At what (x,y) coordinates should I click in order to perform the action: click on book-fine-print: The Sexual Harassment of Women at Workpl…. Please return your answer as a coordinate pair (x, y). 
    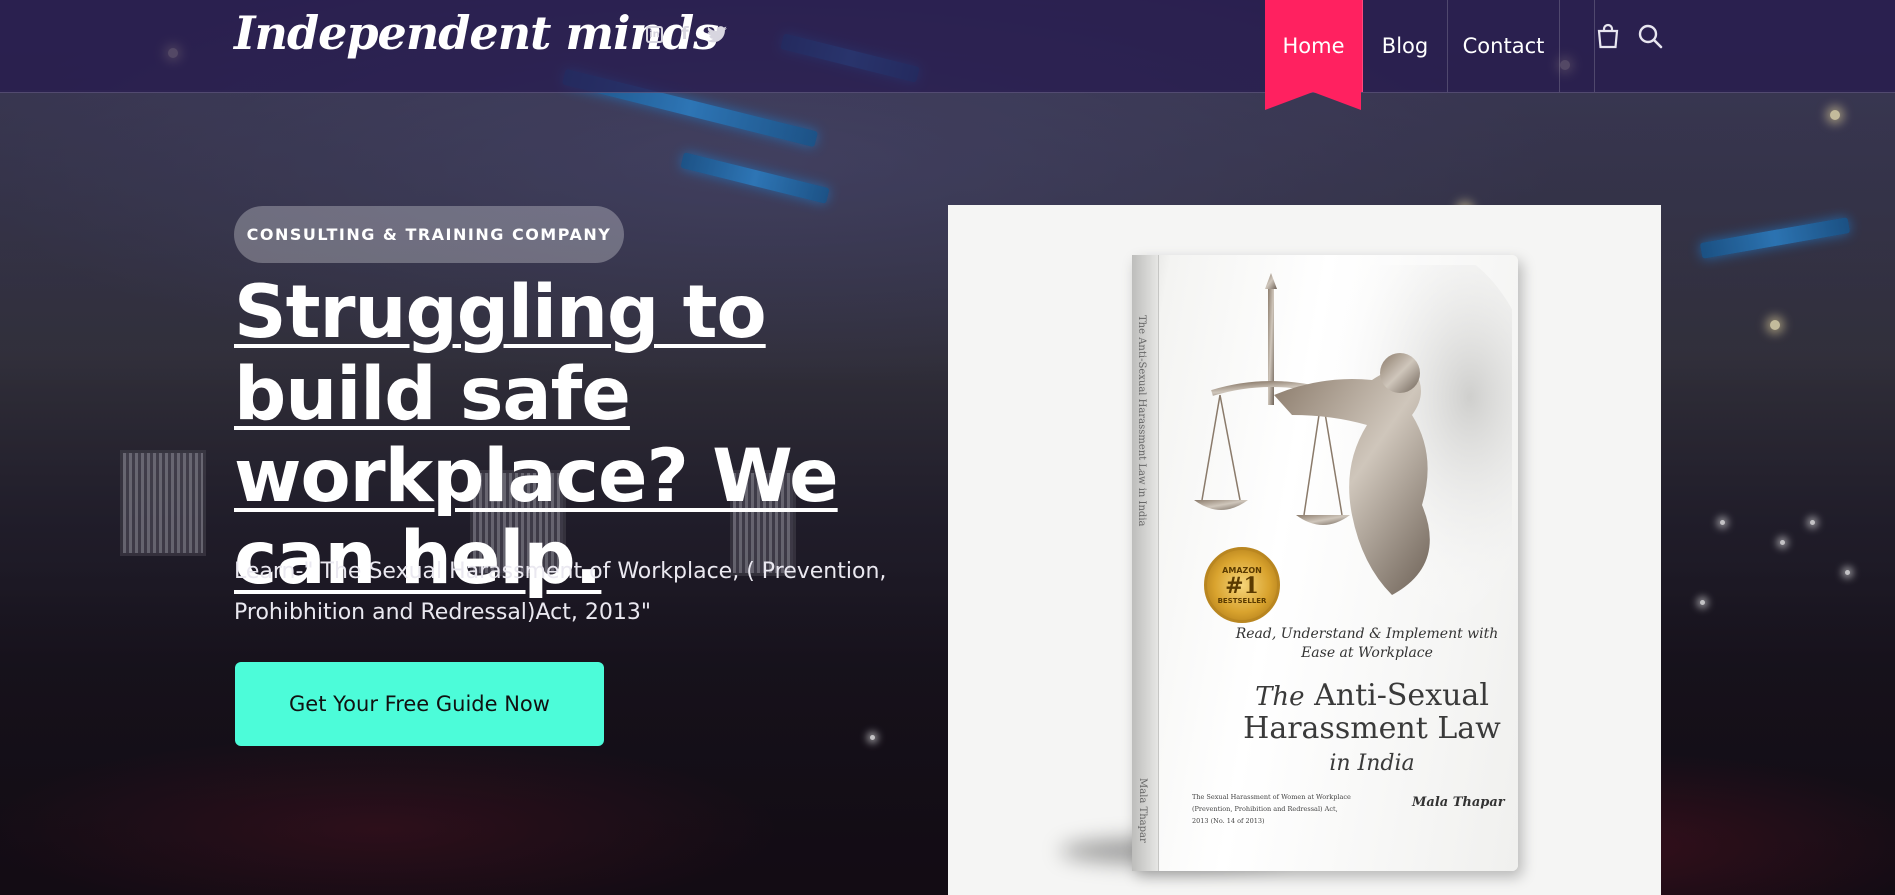
    Looking at the image, I should click on (1271, 809).